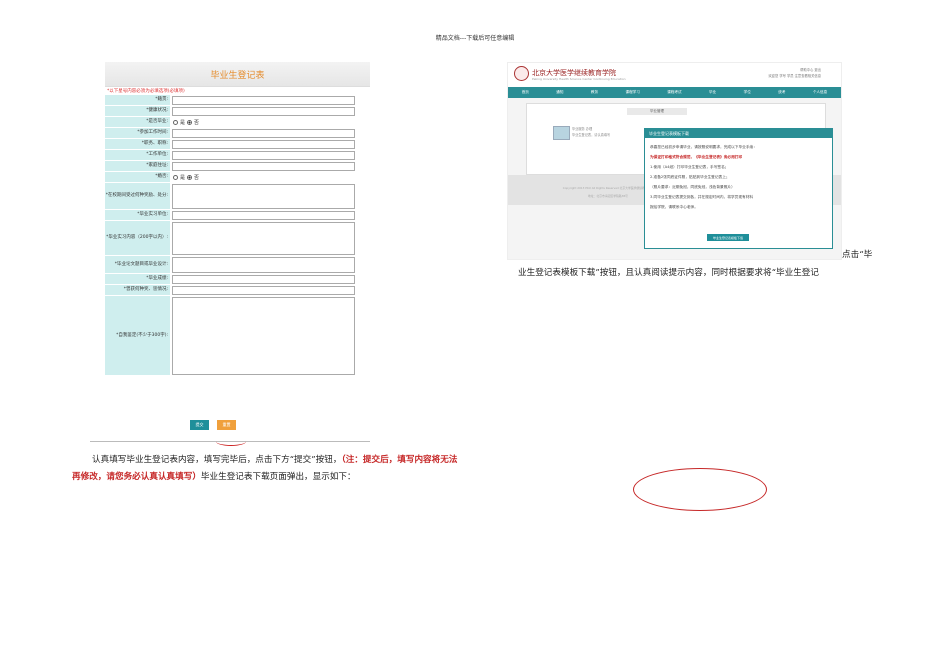  Describe the element at coordinates (137, 177) in the screenshot. I see `form-field-label: *婚否:` at that location.